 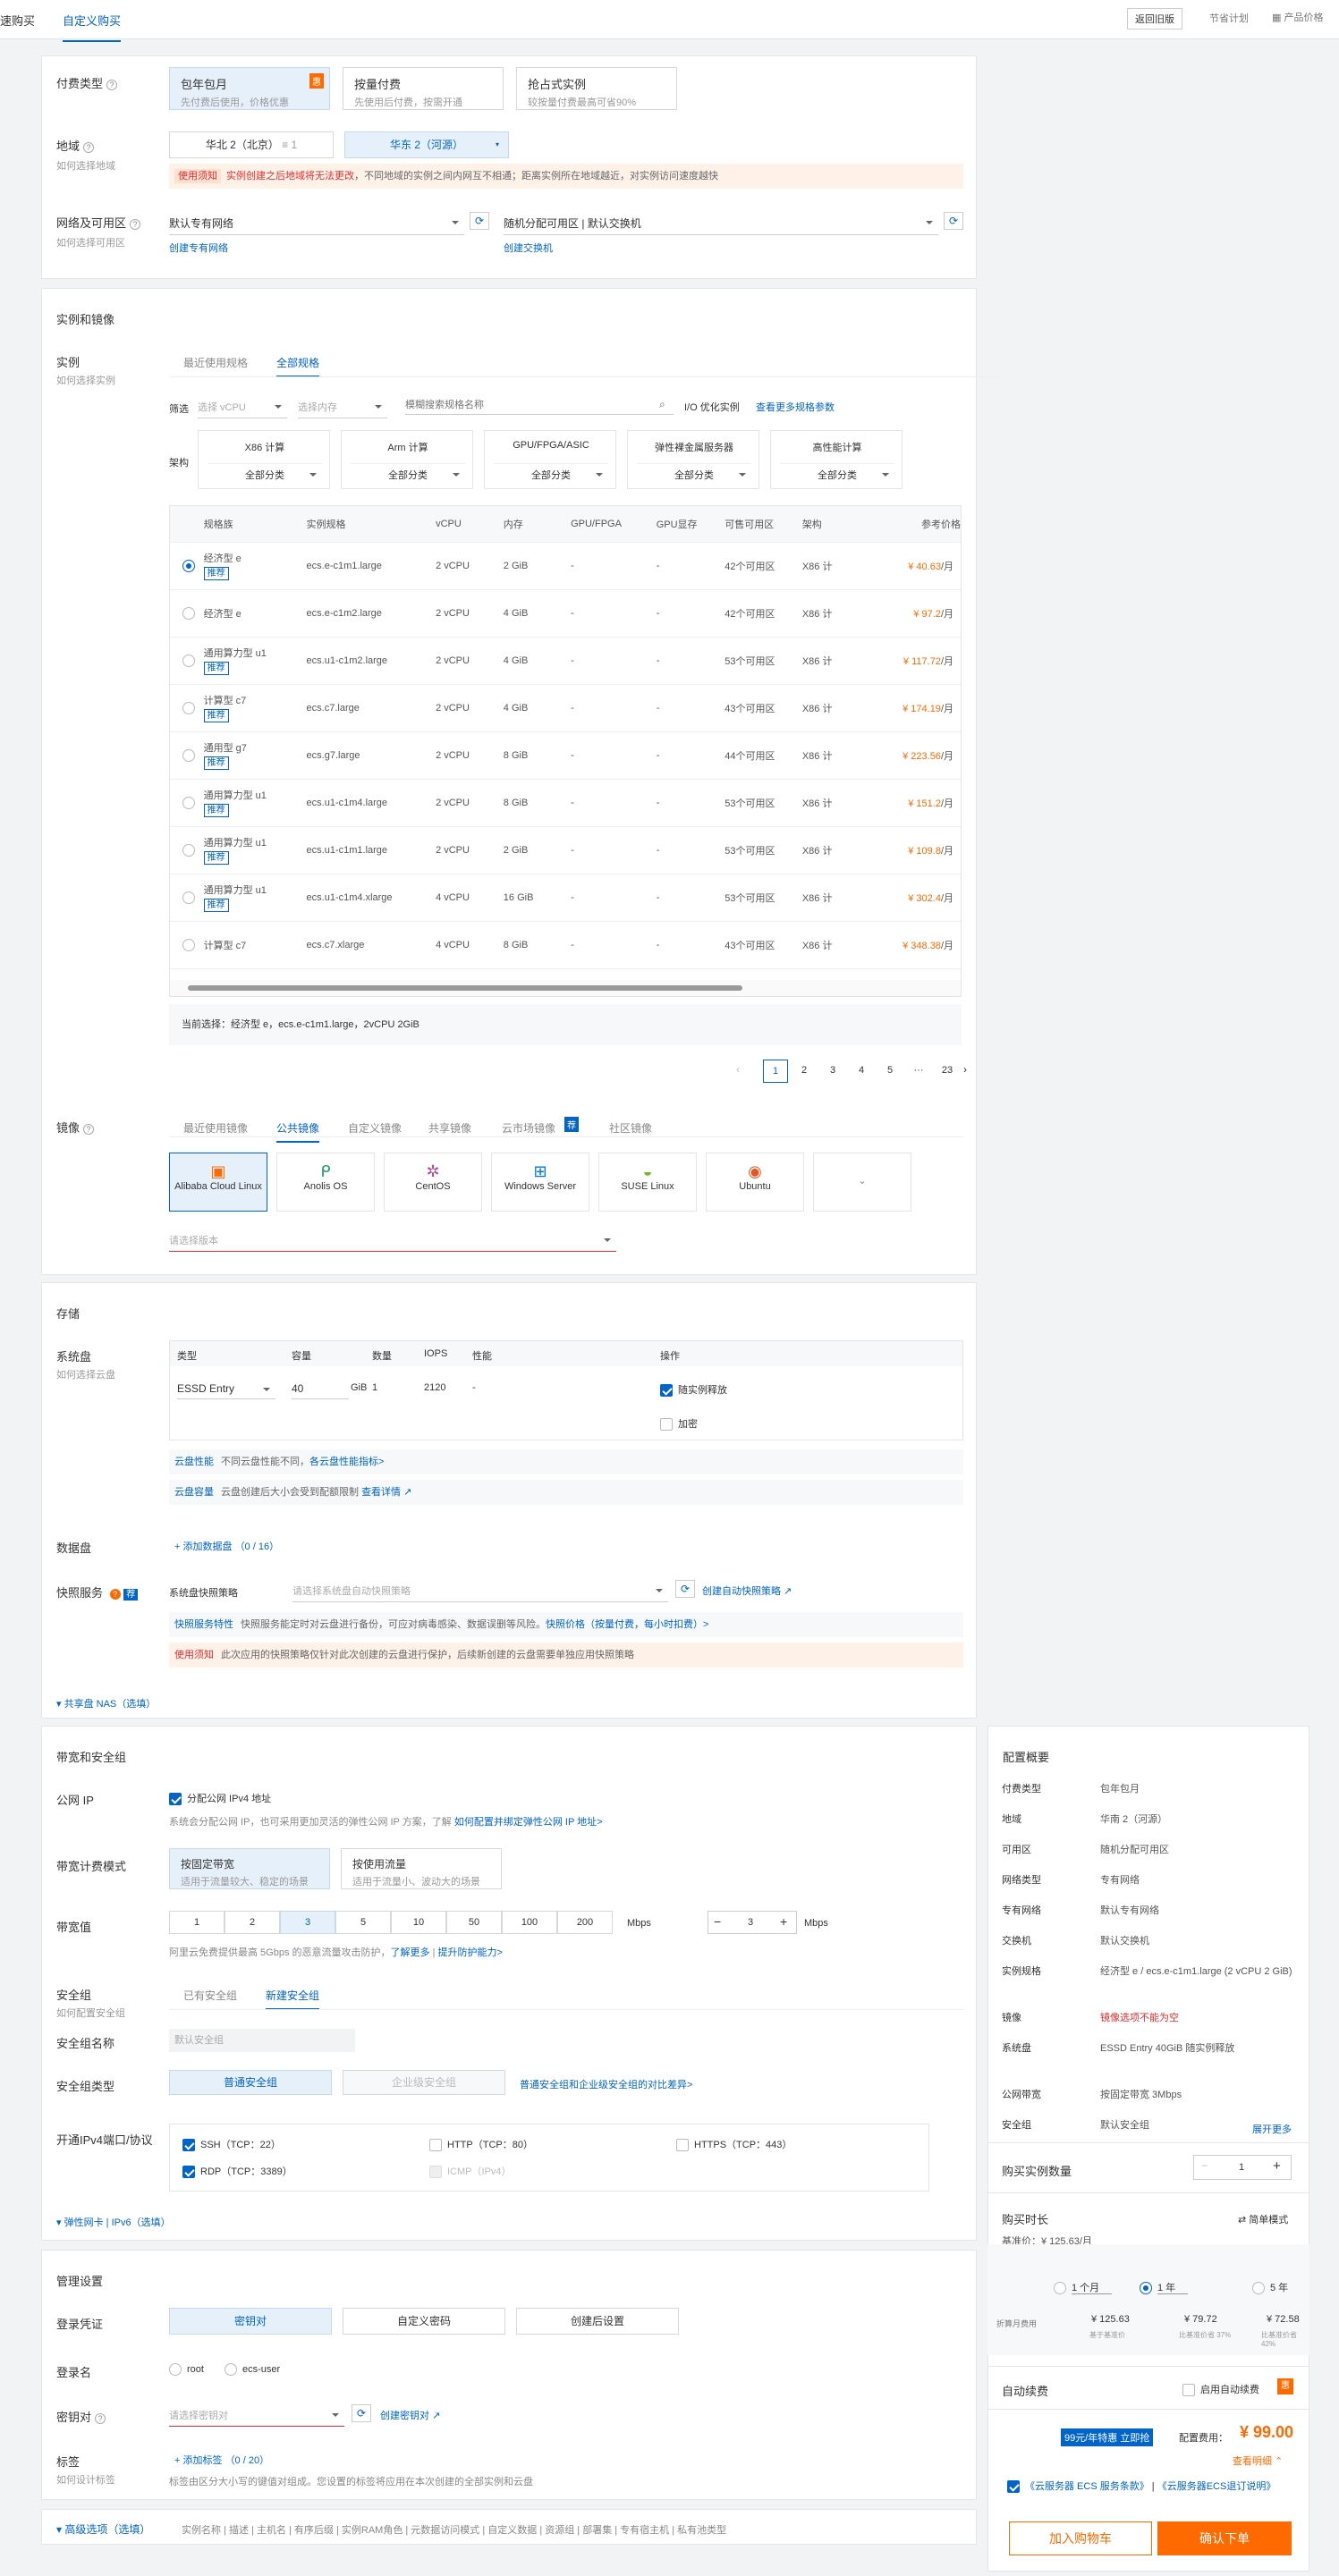 What do you see at coordinates (539, 405) in the screenshot?
I see `spec-search-input` at bounding box center [539, 405].